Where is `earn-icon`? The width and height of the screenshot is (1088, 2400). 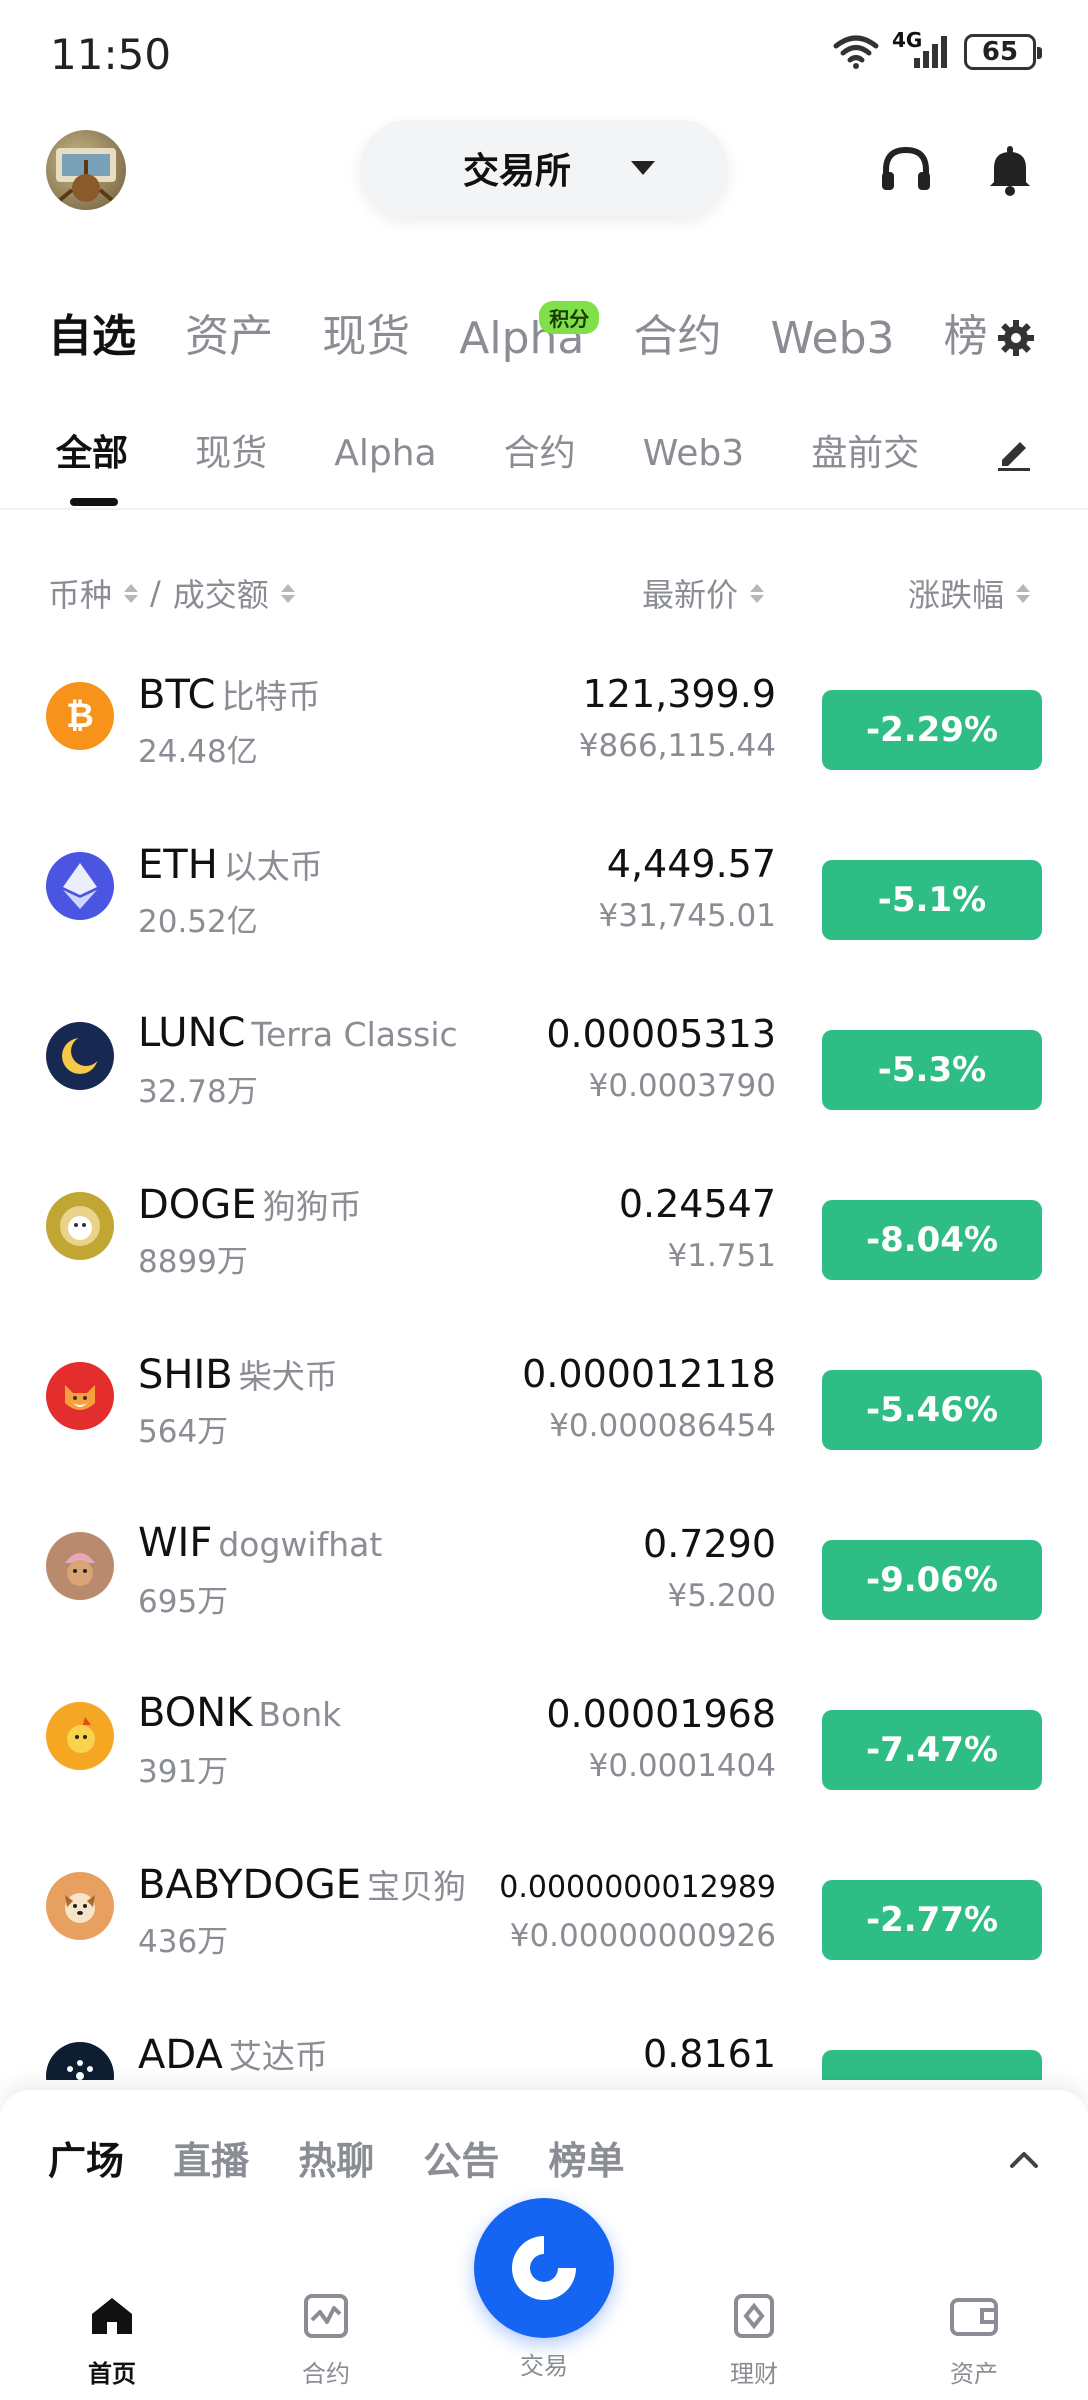 earn-icon is located at coordinates (754, 2316).